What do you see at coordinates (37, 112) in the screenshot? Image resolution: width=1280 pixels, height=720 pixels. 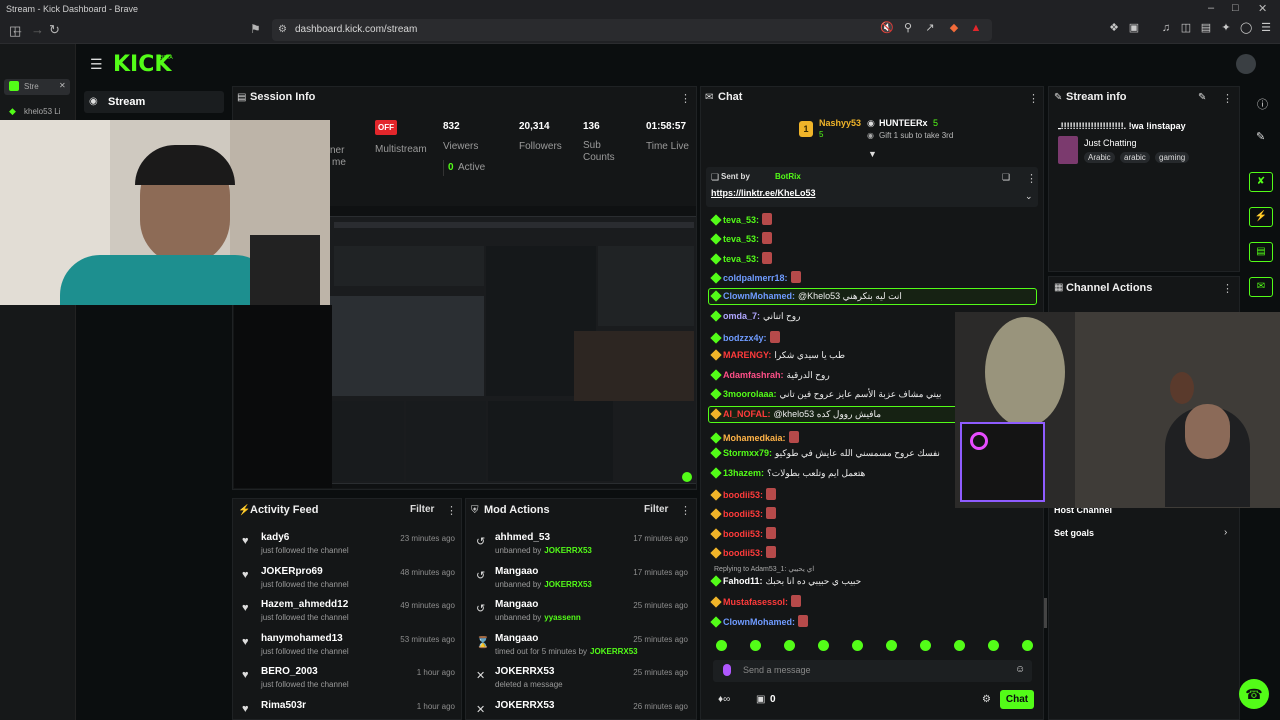 I see `tab-khelo53: ◆ khelo53 Li` at bounding box center [37, 112].